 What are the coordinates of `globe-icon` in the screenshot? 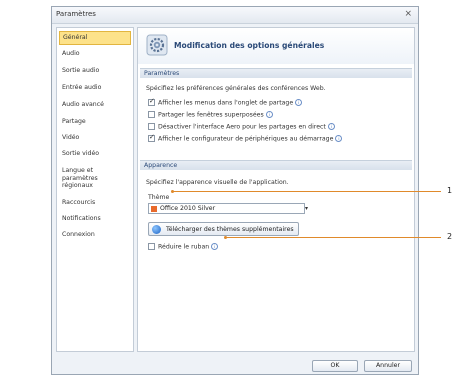 It's located at (156, 229).